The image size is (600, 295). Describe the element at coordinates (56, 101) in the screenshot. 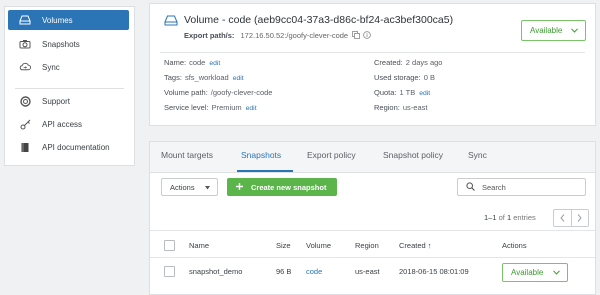

I see `sidebar-item-label: Support` at that location.